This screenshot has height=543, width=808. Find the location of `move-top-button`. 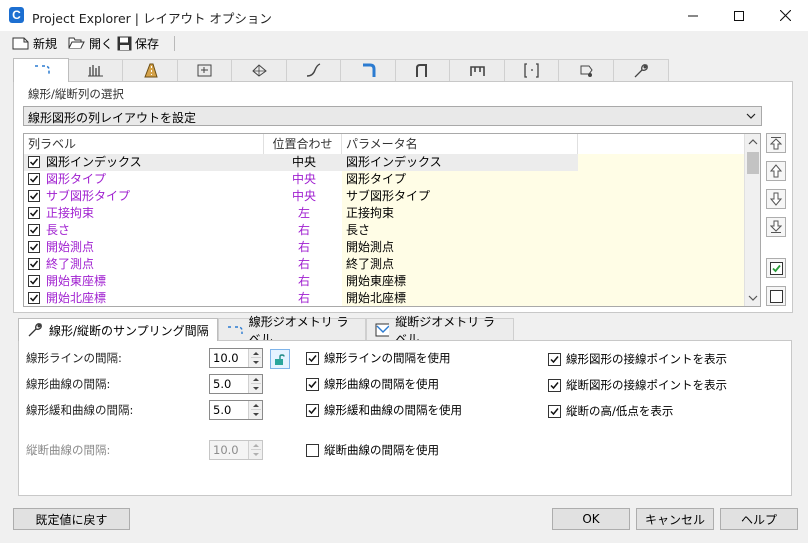

move-top-button is located at coordinates (776, 143).